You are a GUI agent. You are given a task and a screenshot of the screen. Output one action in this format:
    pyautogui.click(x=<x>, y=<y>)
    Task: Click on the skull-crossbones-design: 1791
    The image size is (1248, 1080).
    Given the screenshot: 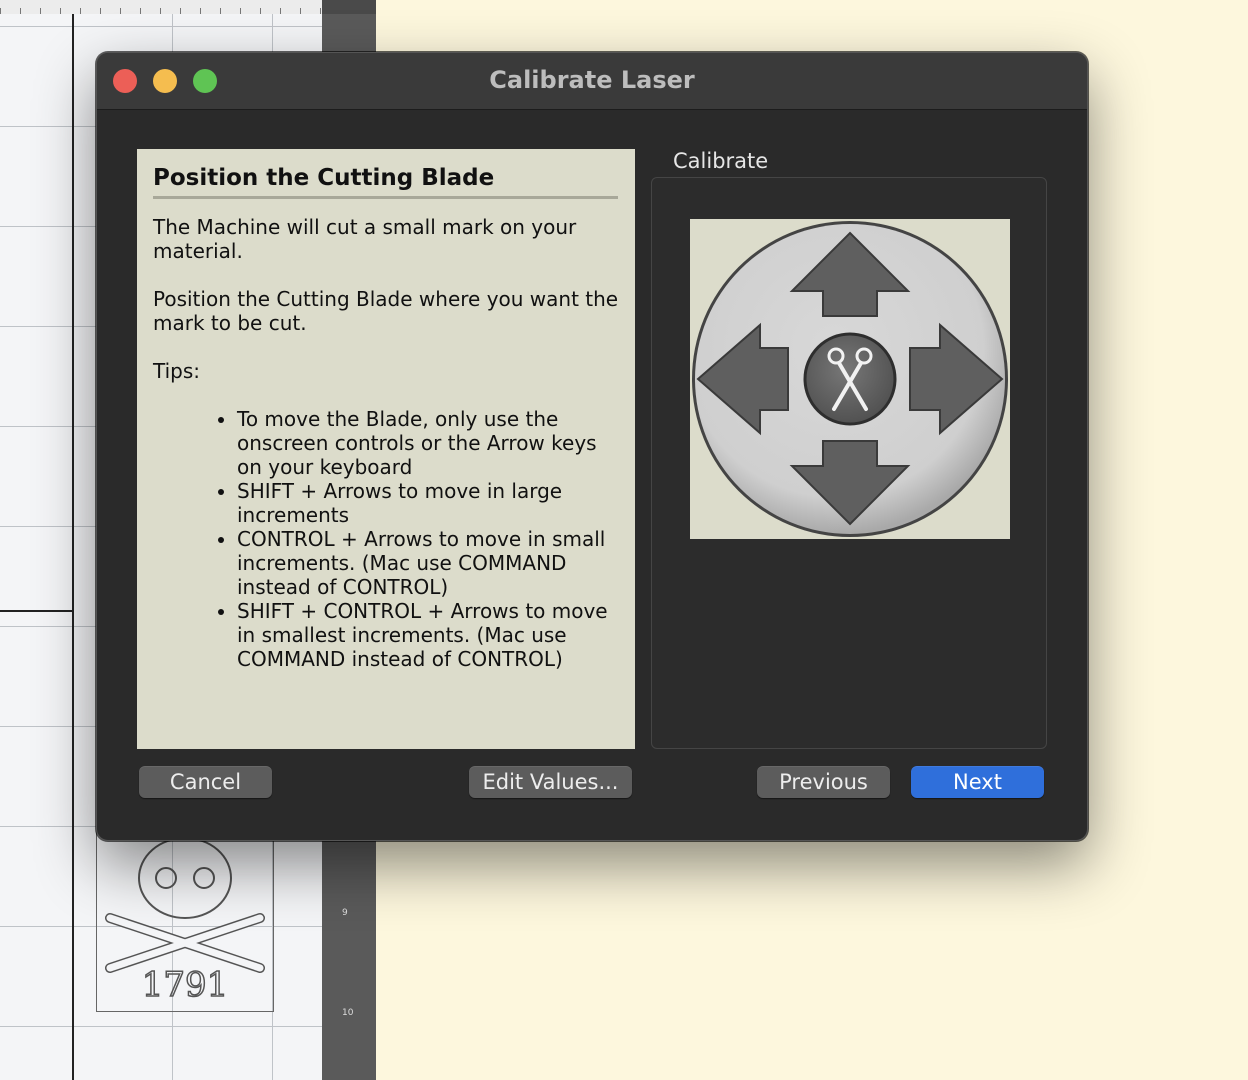 What is the action you would take?
    pyautogui.click(x=185, y=923)
    